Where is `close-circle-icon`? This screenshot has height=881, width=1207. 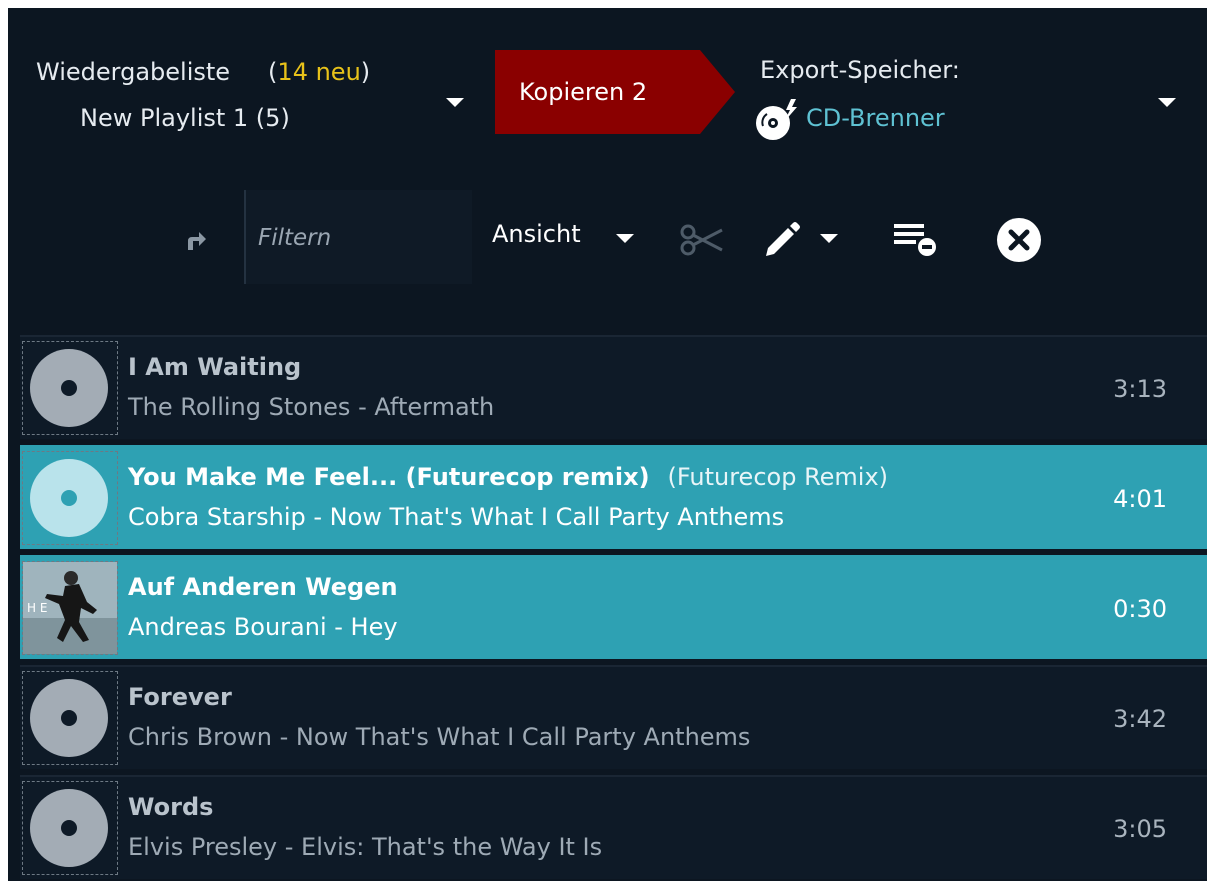 close-circle-icon is located at coordinates (1019, 240).